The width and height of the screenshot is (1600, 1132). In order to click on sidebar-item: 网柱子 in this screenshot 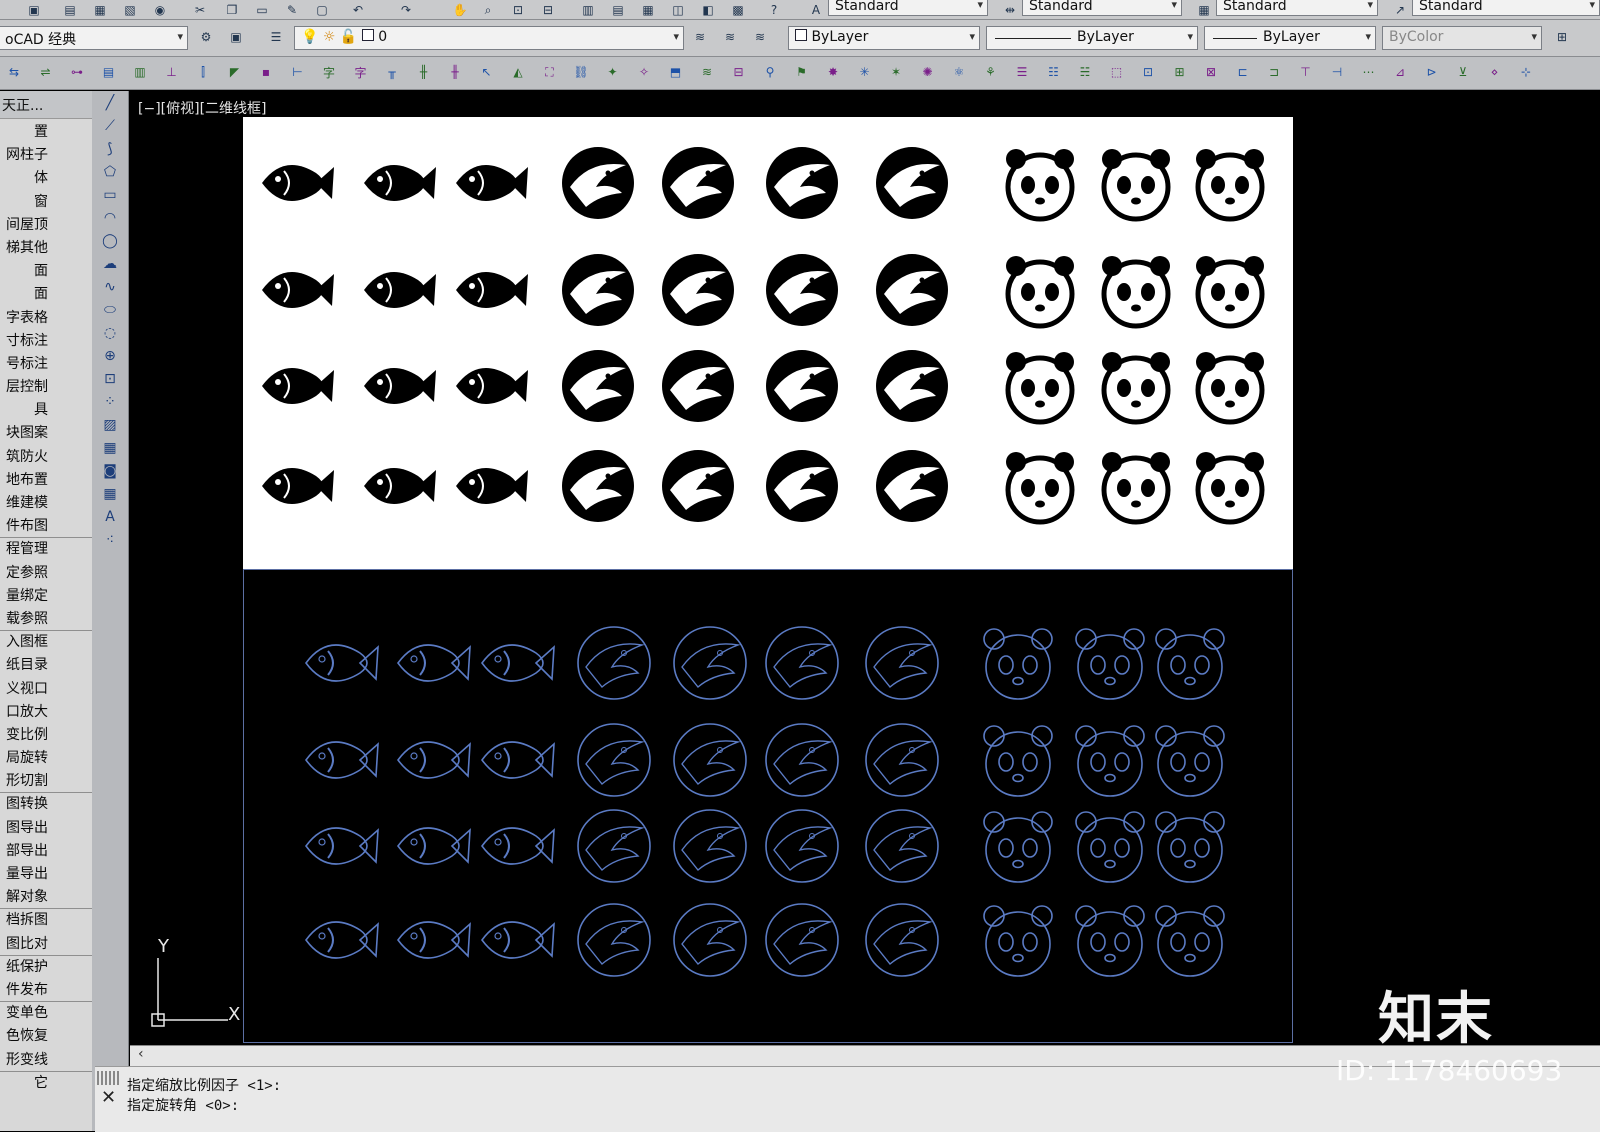, I will do `click(46, 155)`.